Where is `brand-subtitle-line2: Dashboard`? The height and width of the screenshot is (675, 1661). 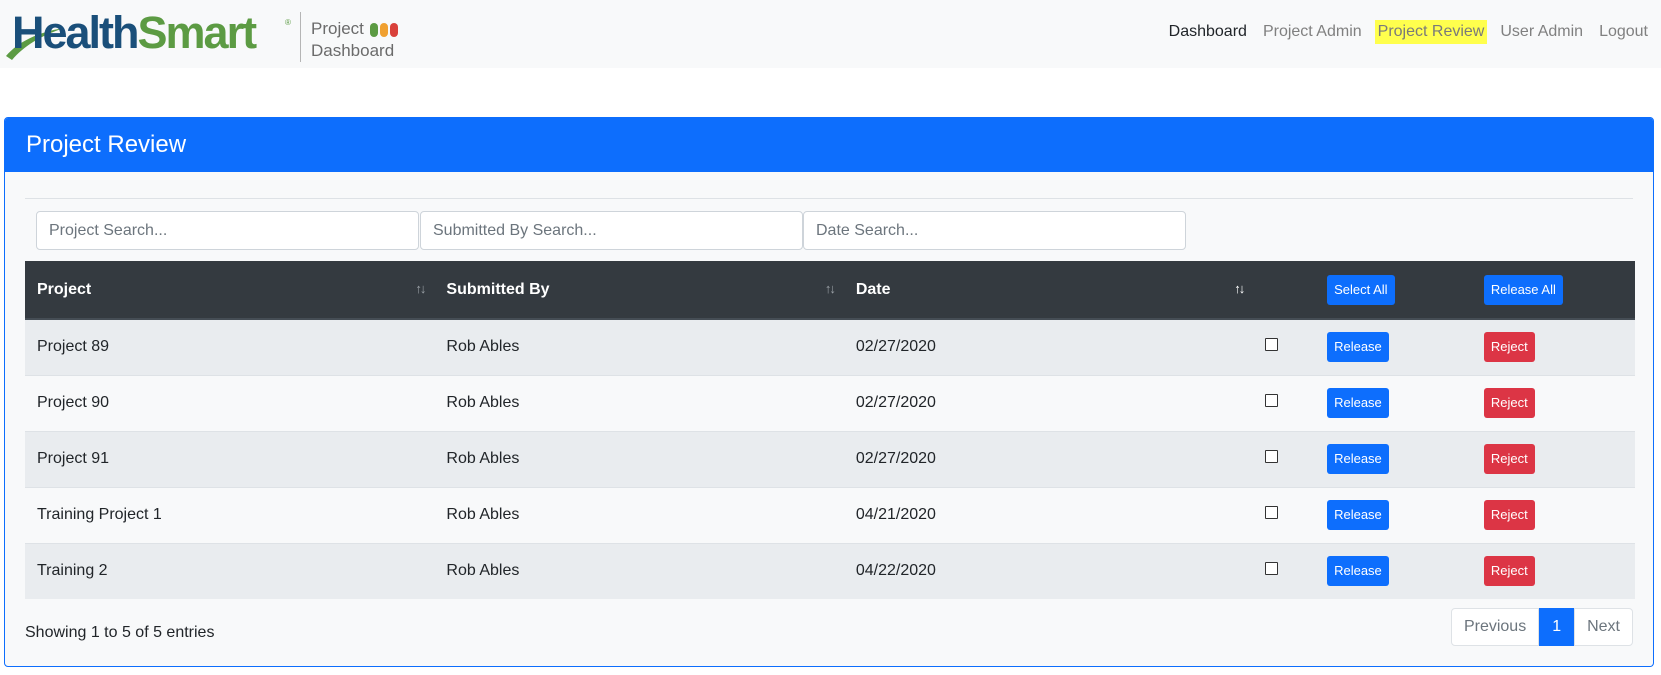 brand-subtitle-line2: Dashboard is located at coordinates (353, 50).